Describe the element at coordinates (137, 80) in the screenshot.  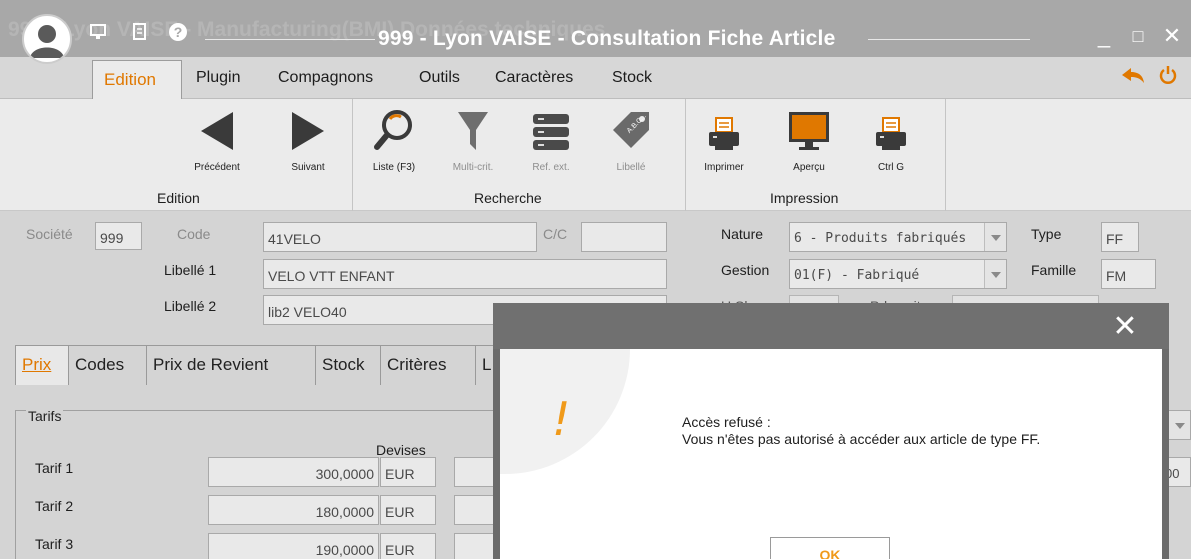
I see `menu-edition: Edition` at that location.